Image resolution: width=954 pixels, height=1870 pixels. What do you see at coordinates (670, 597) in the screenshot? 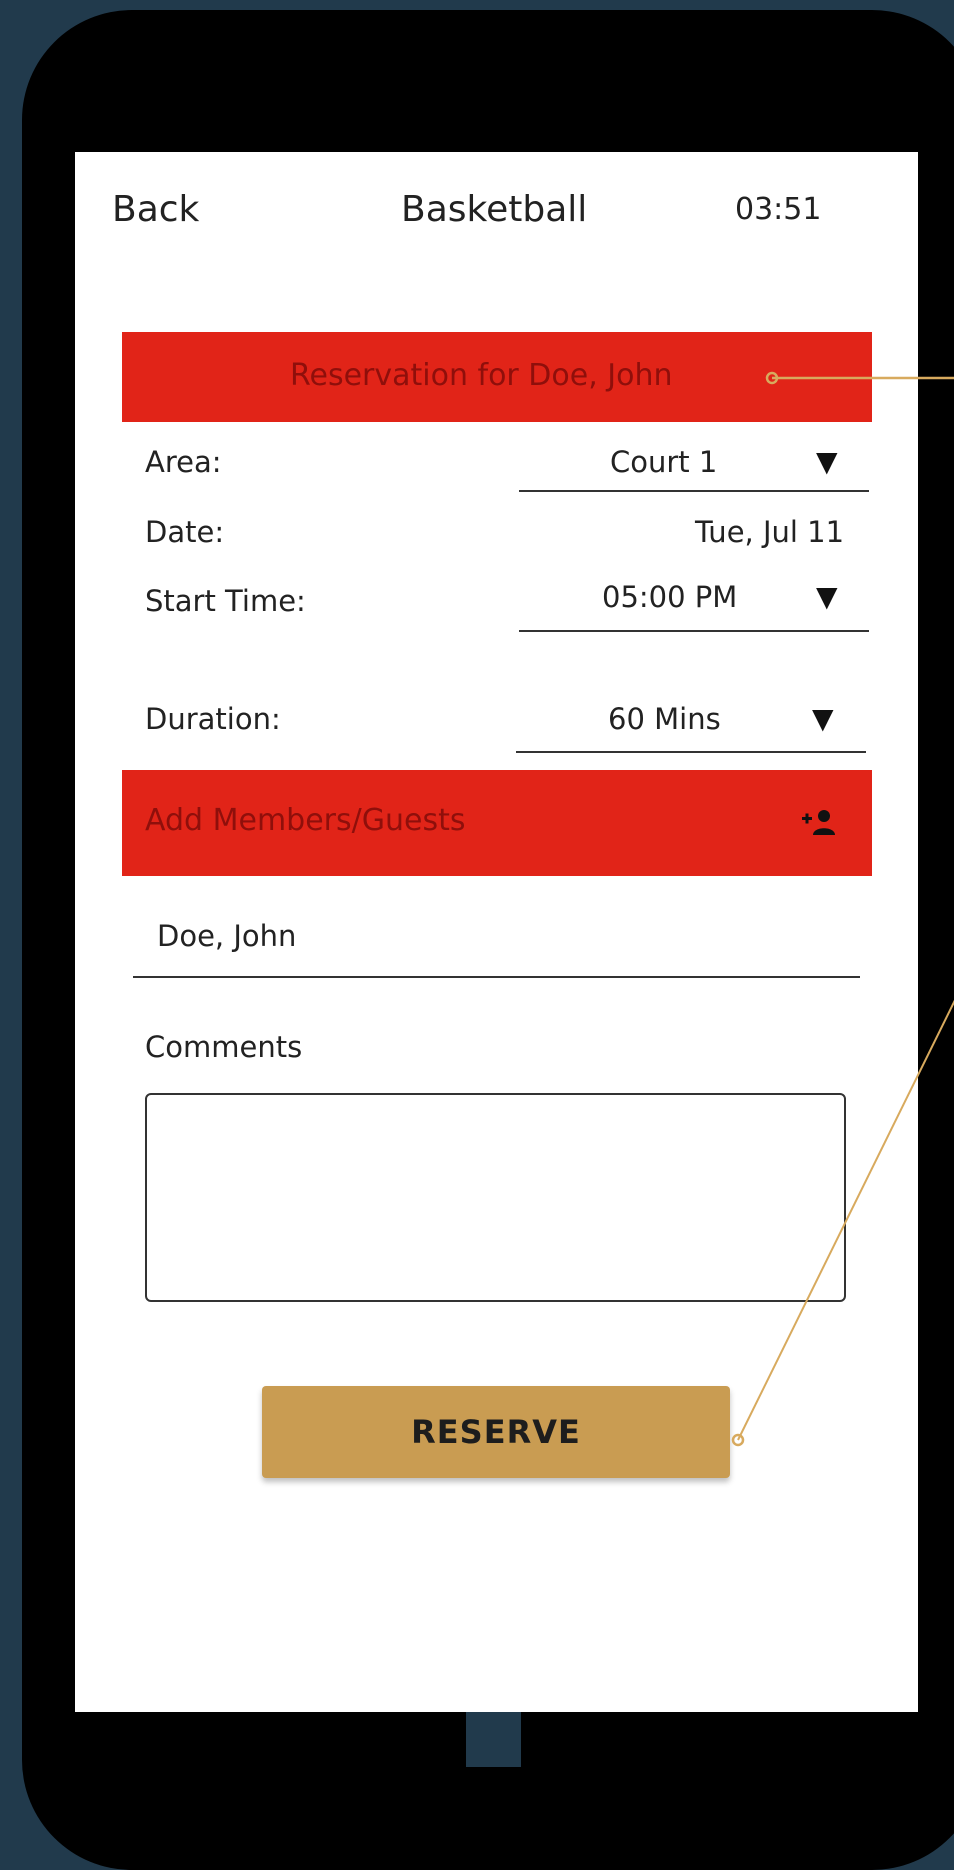
I see `start-time-value: 05:00 PM` at bounding box center [670, 597].